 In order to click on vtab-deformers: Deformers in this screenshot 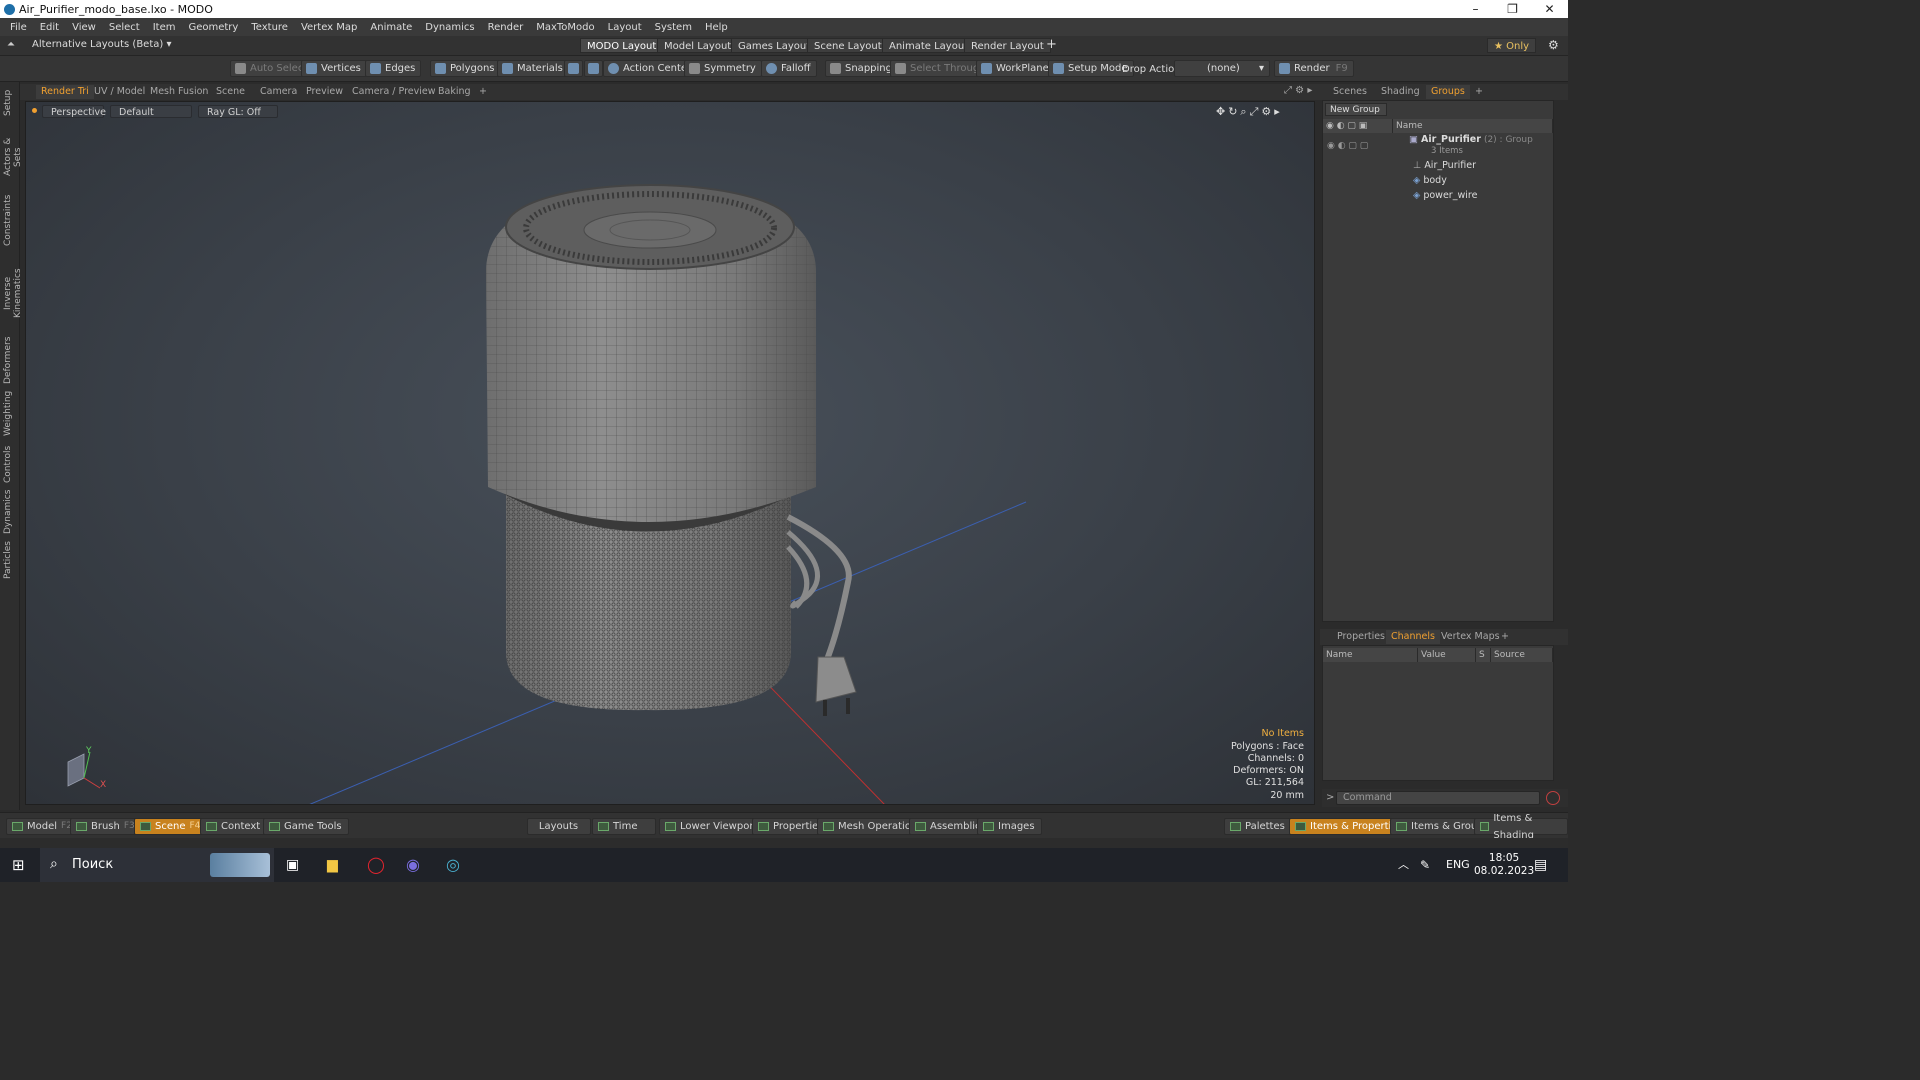, I will do `click(10, 360)`.